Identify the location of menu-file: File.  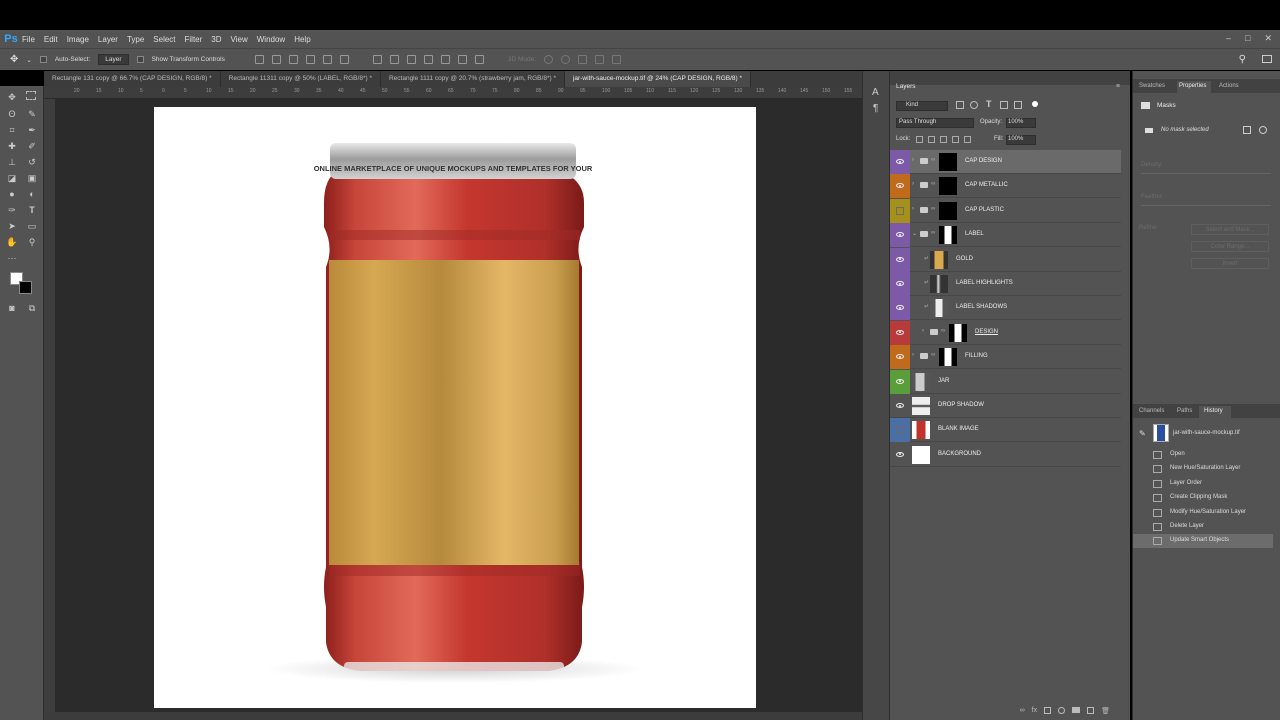
(28, 39).